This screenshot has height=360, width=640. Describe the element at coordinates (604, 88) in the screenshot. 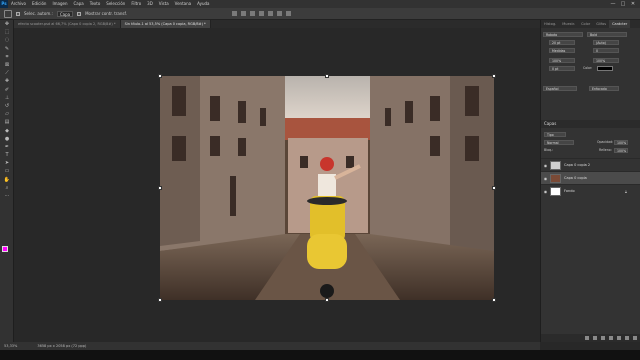

I see `antialias-select: Enfocado` at that location.